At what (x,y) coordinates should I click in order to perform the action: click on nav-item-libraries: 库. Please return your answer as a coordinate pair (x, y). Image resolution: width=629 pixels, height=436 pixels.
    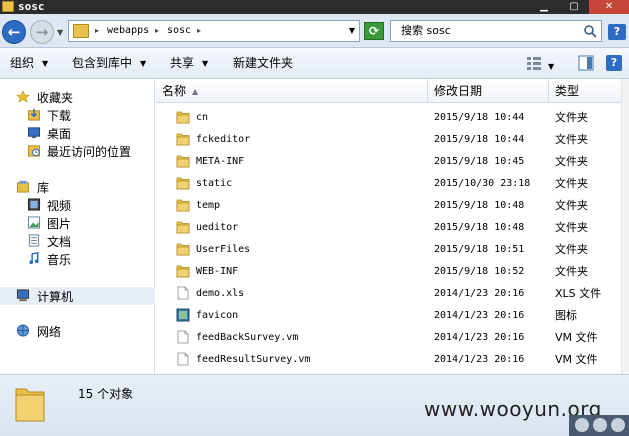
    Looking at the image, I should click on (43, 188).